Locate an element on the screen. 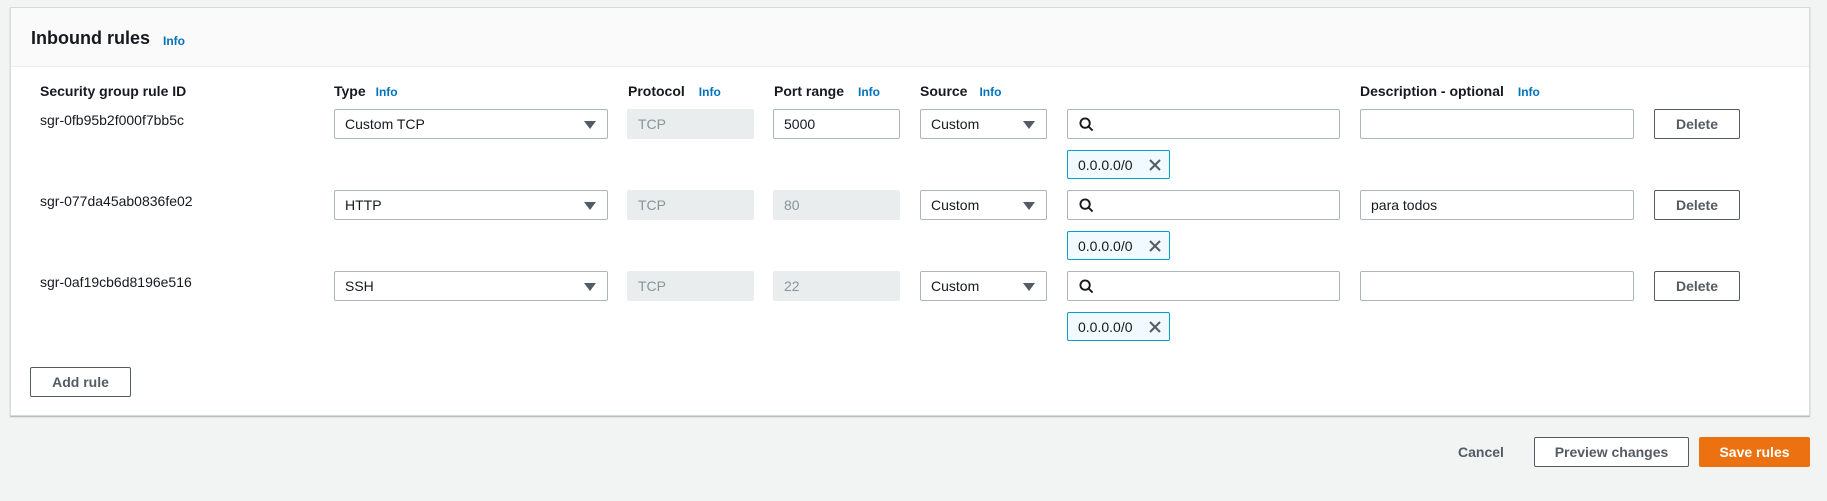 The height and width of the screenshot is (501, 1827). description-input: para todos is located at coordinates (1497, 205).